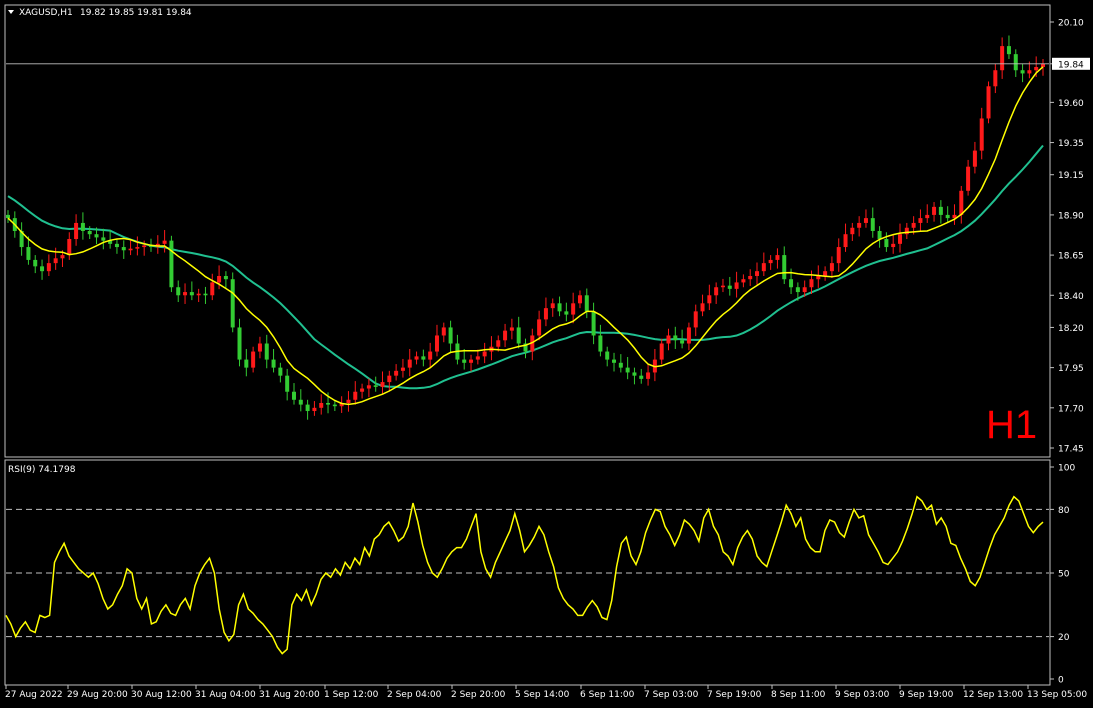 This screenshot has width=1093, height=708. Describe the element at coordinates (1071, 297) in the screenshot. I see `price-tick-label: 18.40` at that location.